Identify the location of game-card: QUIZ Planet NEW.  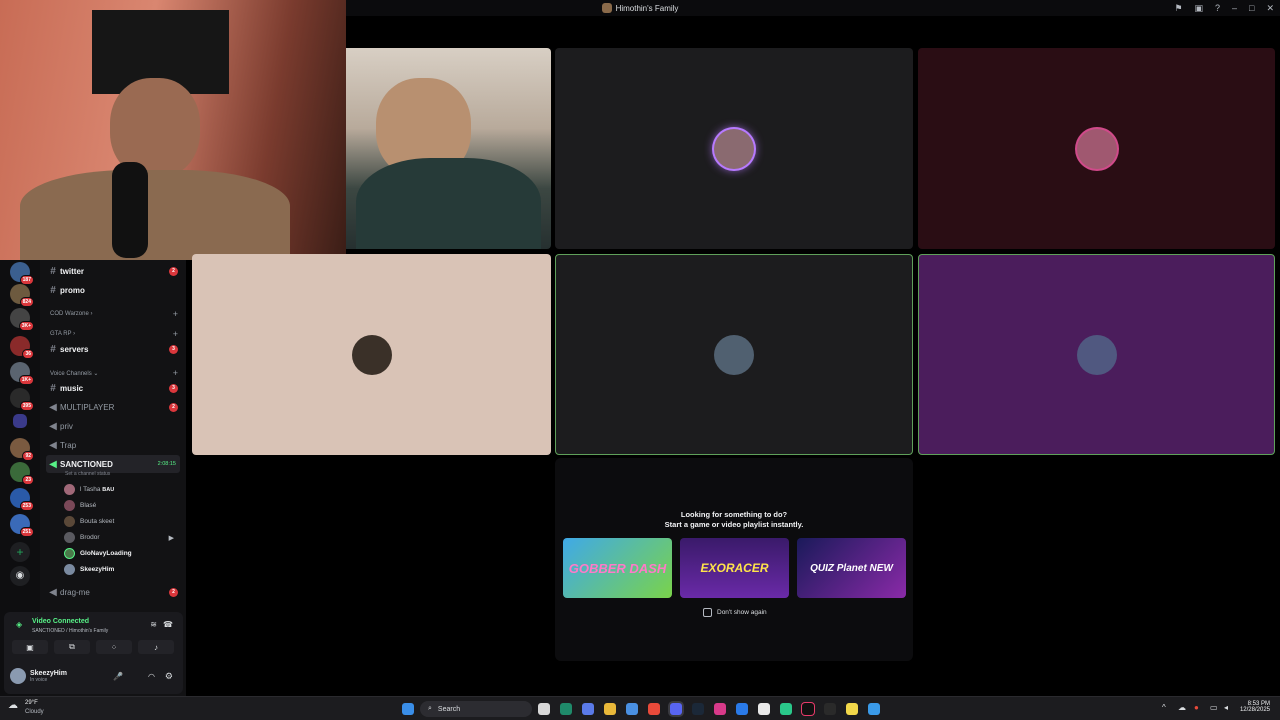
(851, 568).